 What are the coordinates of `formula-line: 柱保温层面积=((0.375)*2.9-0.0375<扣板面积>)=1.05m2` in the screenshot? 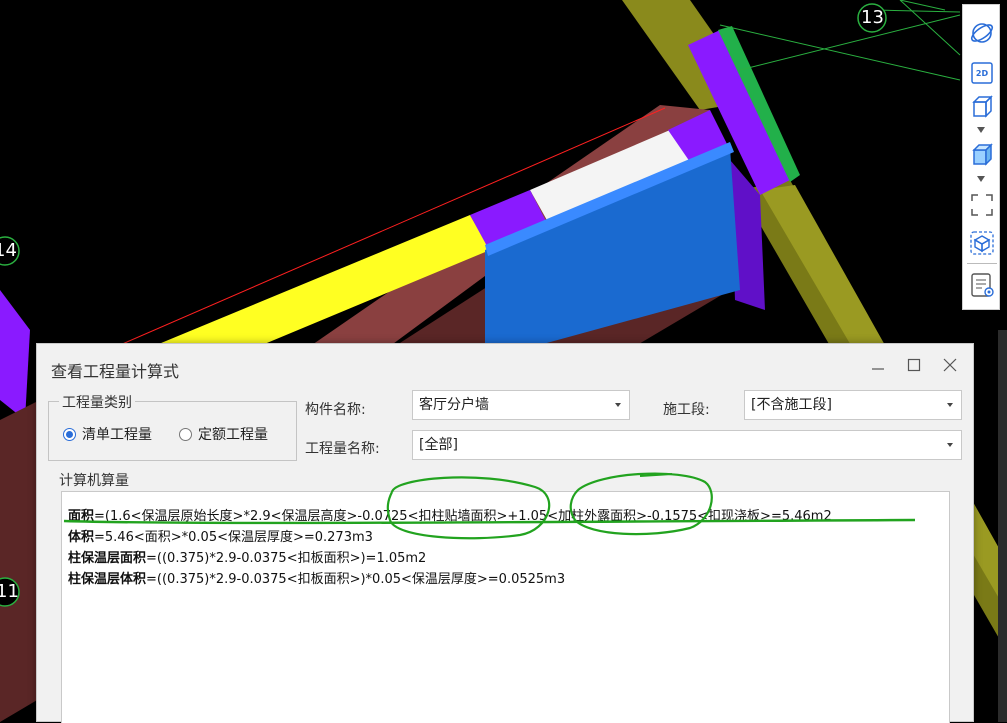 It's located at (247, 556).